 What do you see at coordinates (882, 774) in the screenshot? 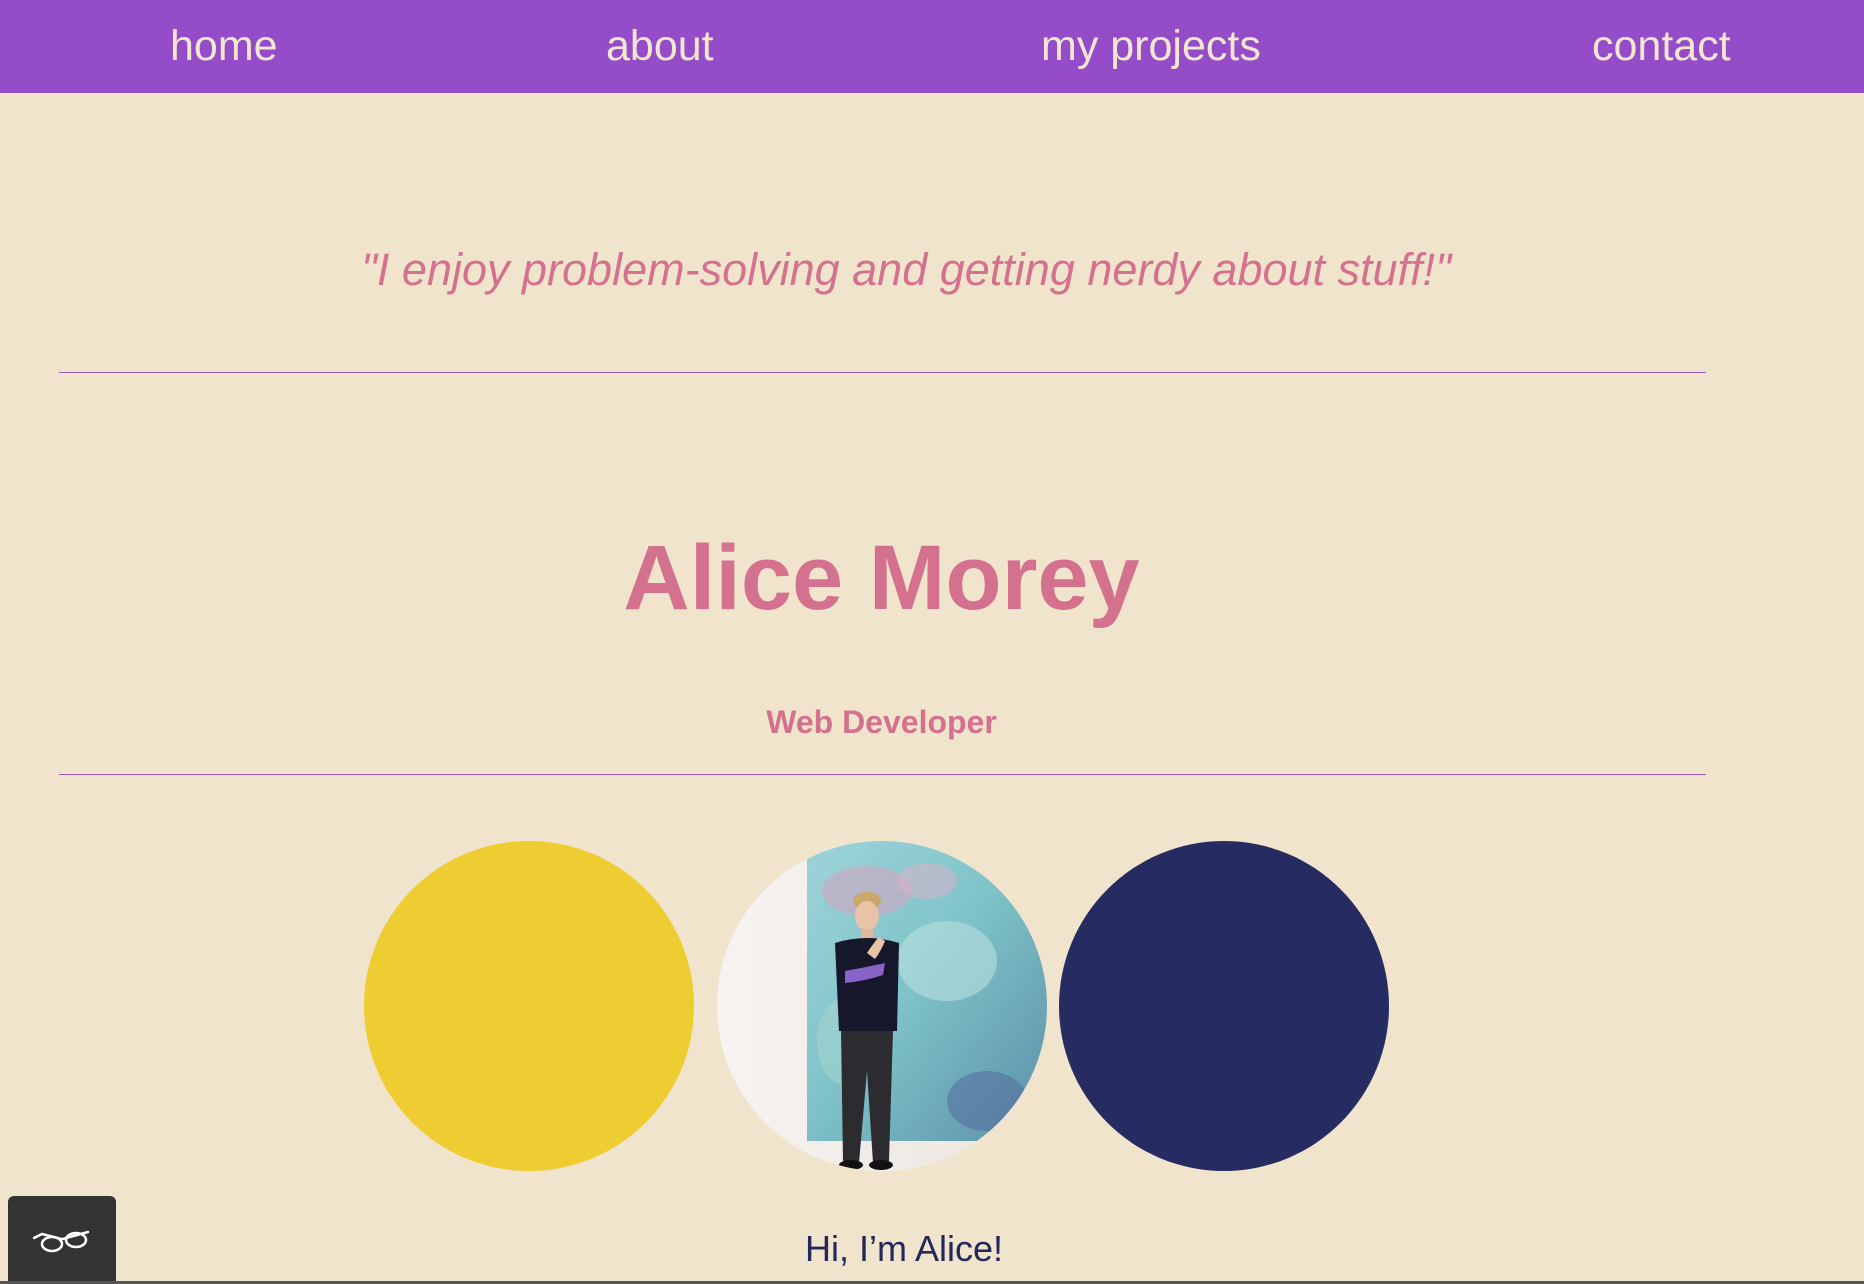
I see `divider-bottom` at bounding box center [882, 774].